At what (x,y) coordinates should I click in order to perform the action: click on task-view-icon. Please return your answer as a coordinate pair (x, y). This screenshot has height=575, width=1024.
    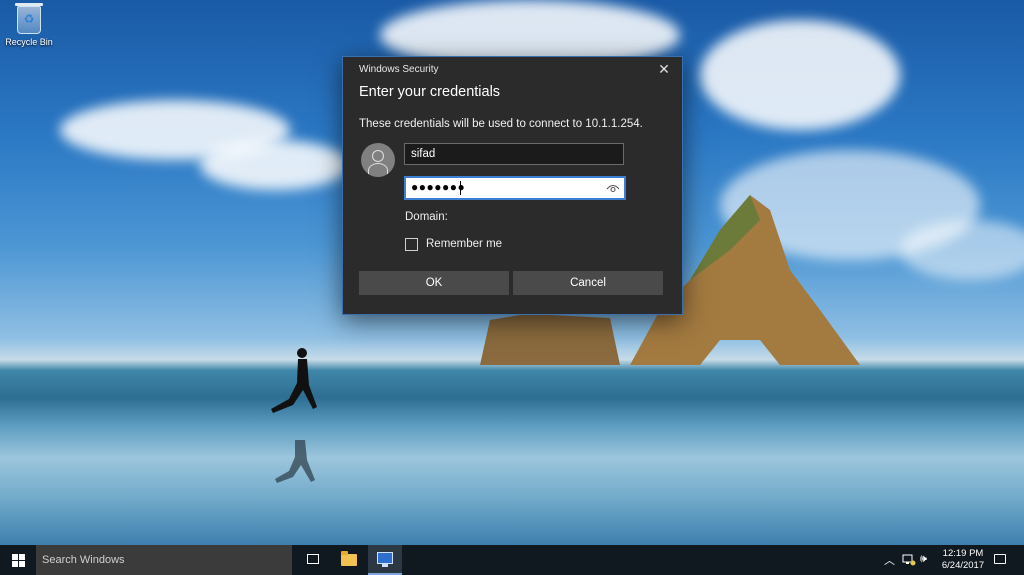
    Looking at the image, I should click on (313, 559).